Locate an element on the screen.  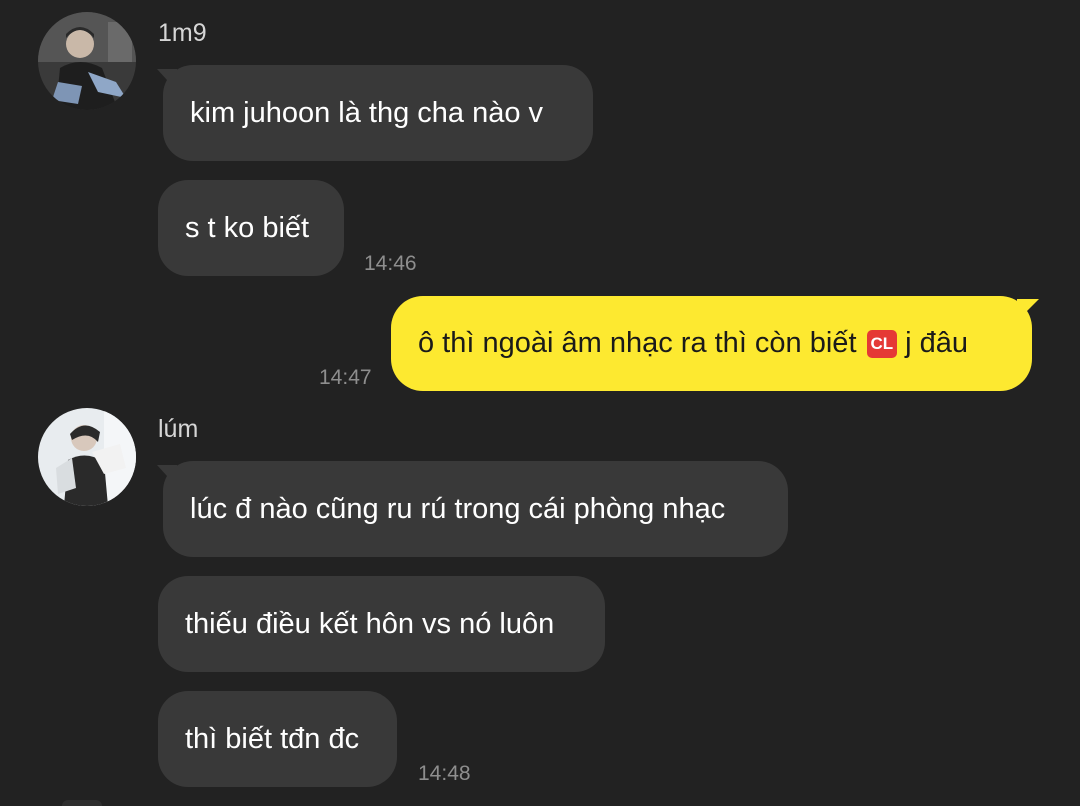
message-timestamp: 14:46 is located at coordinates (390, 263).